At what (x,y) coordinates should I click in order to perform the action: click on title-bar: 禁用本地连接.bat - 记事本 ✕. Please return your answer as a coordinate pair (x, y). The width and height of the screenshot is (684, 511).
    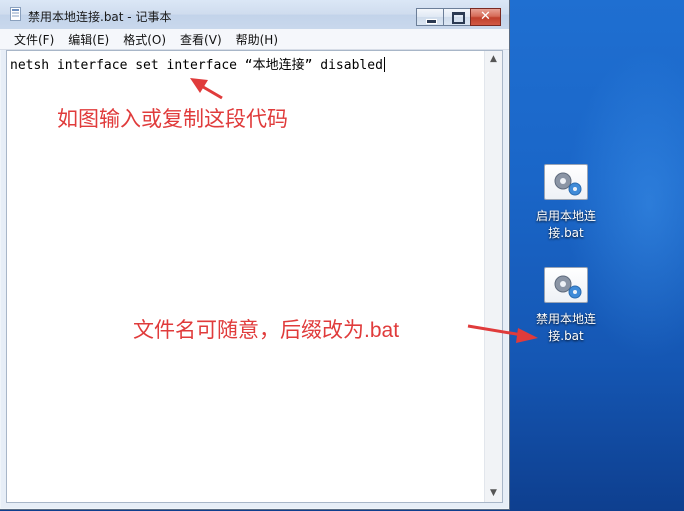
    Looking at the image, I should click on (254, 15).